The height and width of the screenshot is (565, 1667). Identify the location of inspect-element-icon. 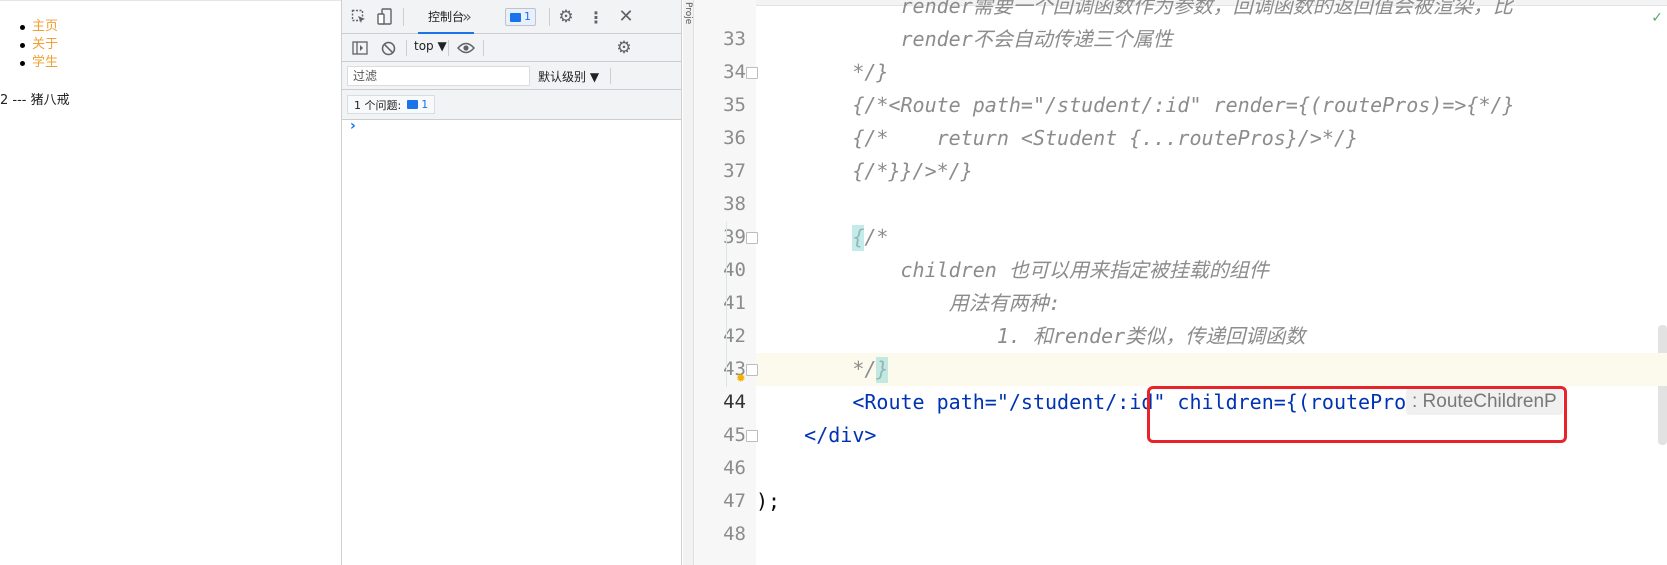
(359, 17).